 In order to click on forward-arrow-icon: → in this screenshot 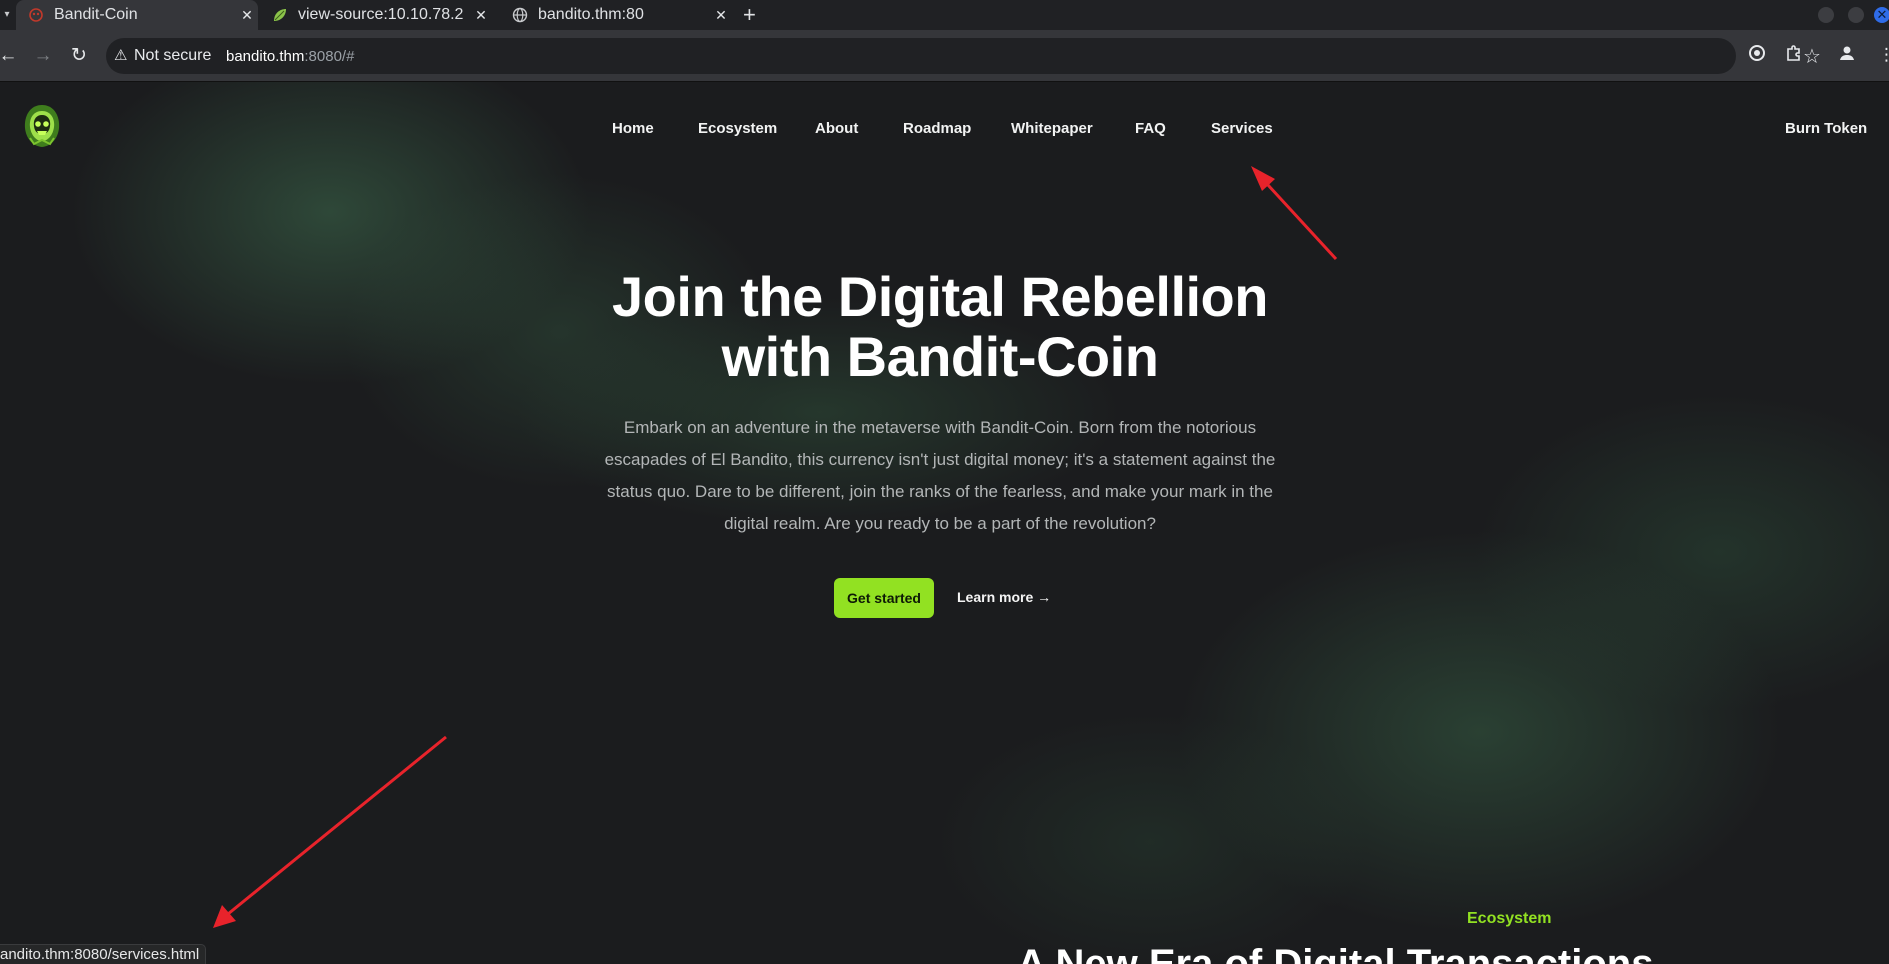, I will do `click(43, 56)`.